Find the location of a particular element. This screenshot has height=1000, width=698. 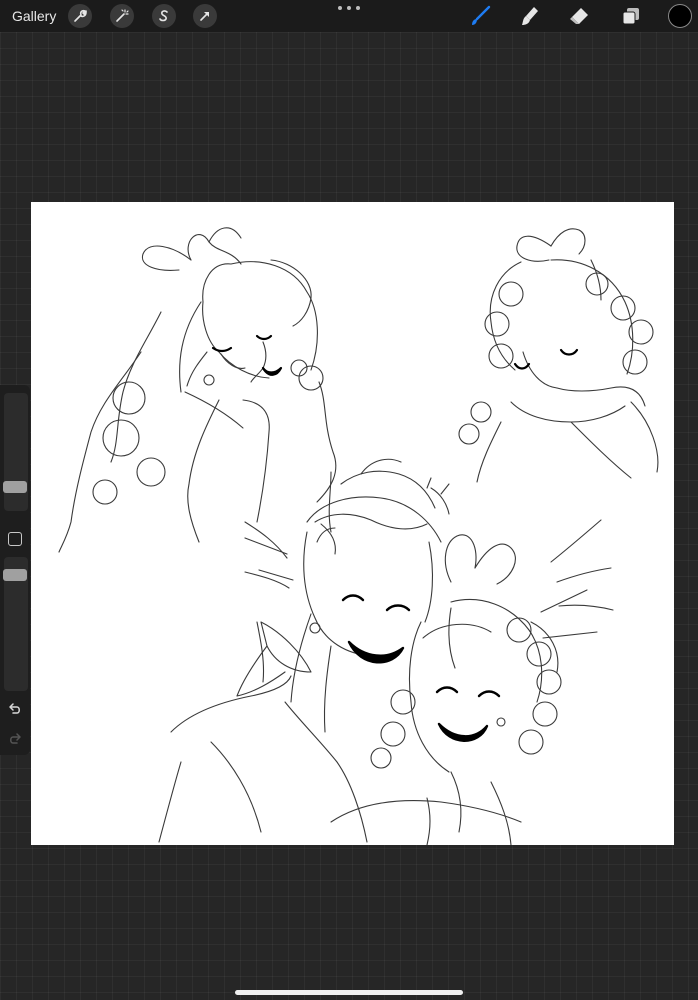

undo-icon is located at coordinates (15, 709).